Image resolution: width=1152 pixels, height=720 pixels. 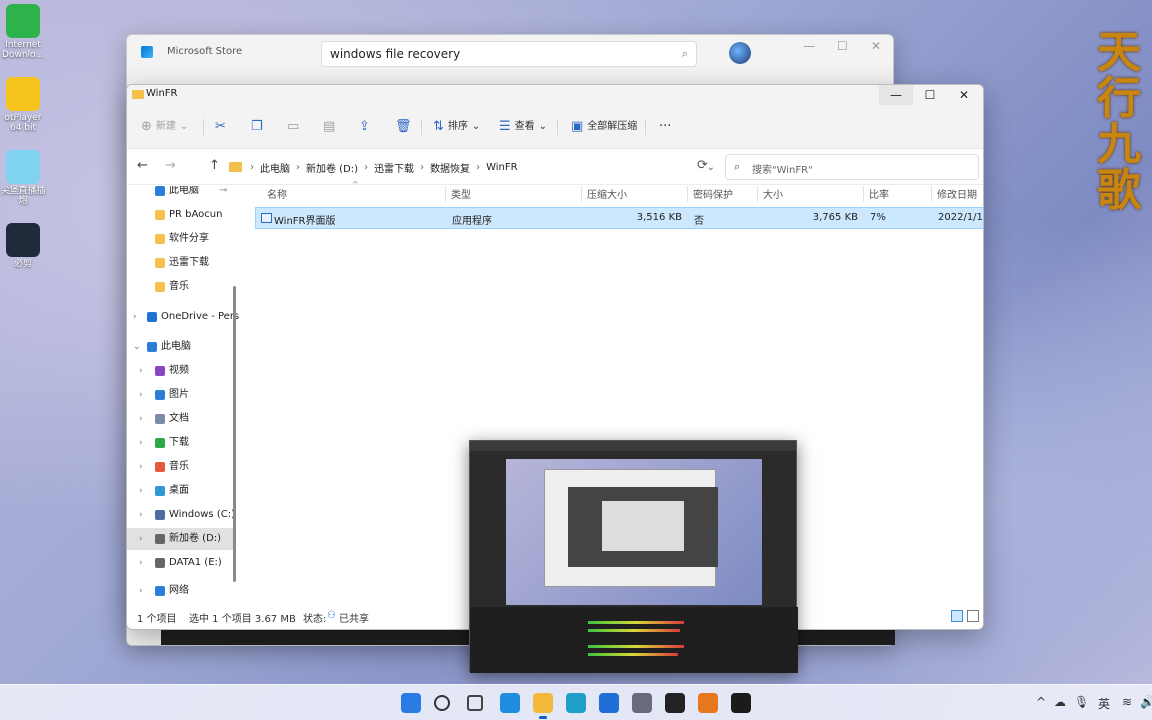 I want to click on view-button: ☰ 查看 ⌄, so click(x=523, y=127).